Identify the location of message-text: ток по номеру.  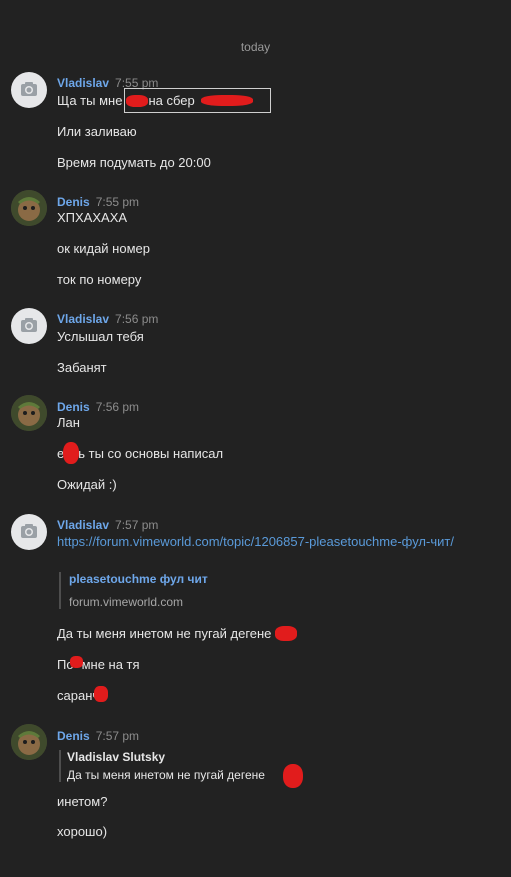
(99, 279).